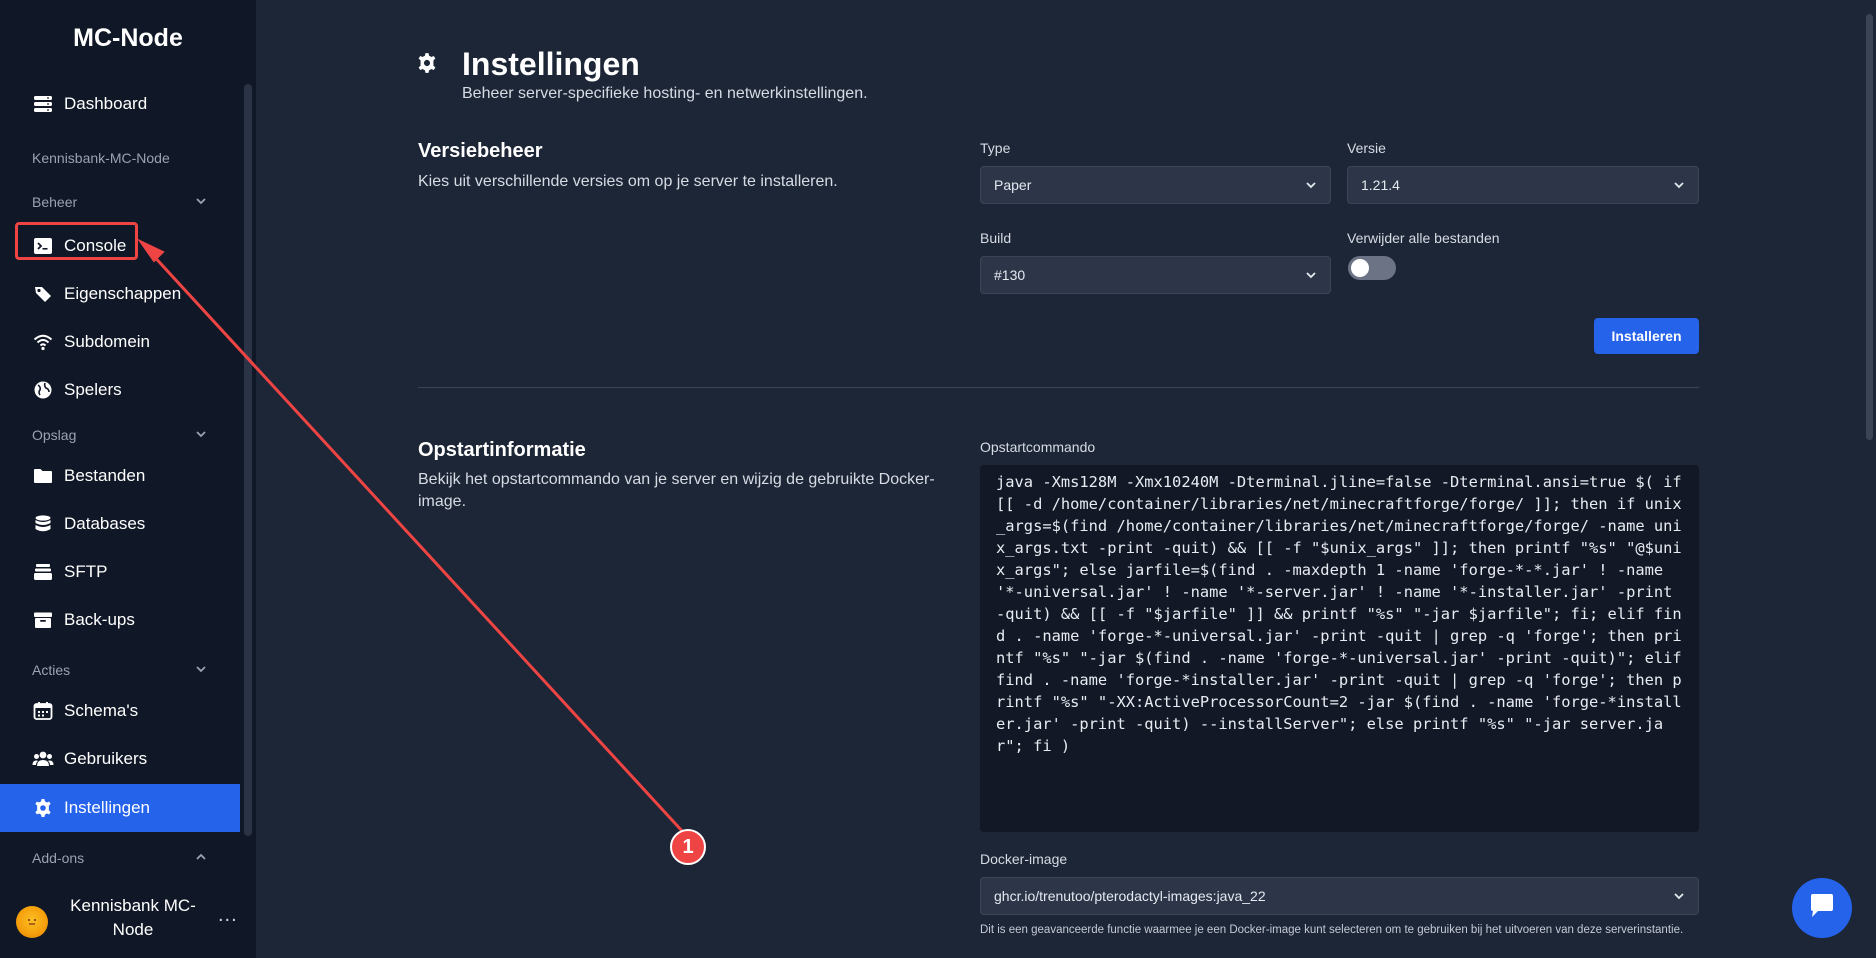 The height and width of the screenshot is (958, 1876). I want to click on build-label: Build, so click(996, 238).